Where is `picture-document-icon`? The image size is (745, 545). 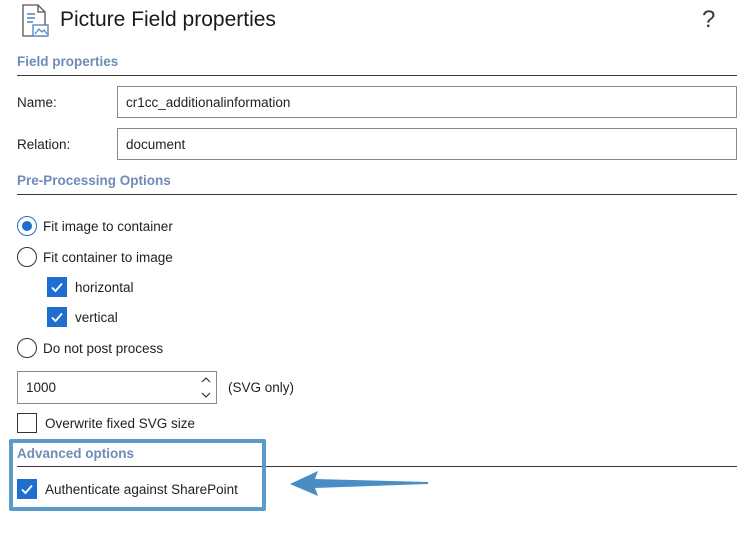 picture-document-icon is located at coordinates (35, 21).